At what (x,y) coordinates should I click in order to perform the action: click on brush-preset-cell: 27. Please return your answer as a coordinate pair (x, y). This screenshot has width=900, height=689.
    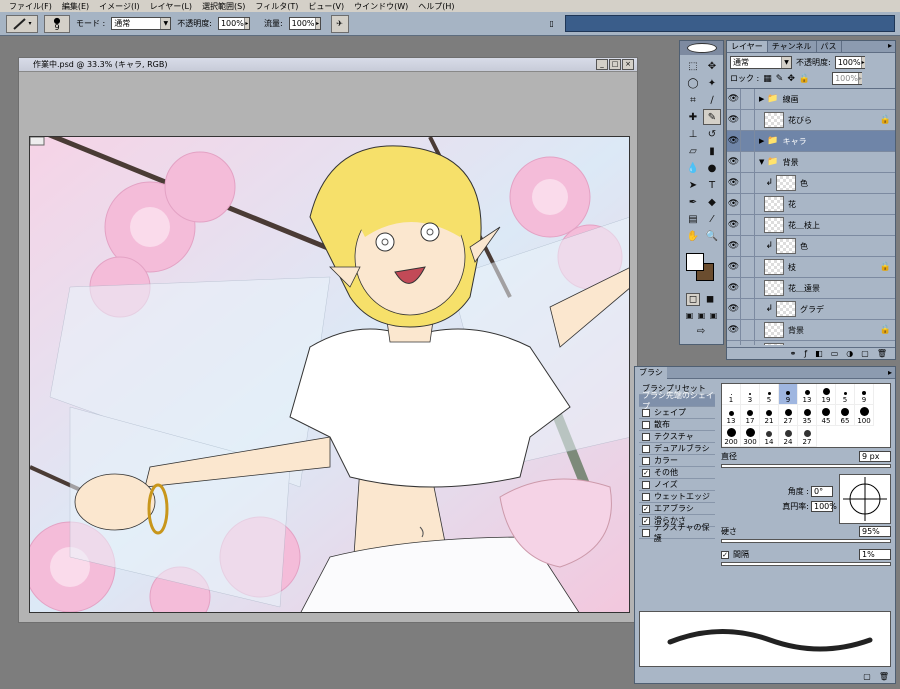
    Looking at the image, I should click on (807, 436).